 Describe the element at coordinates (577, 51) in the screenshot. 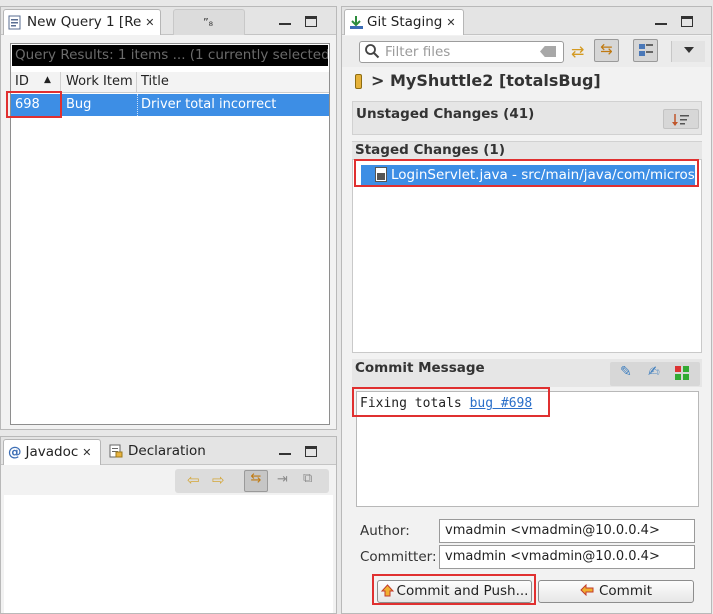

I see `refresh-icon: ⇄` at that location.